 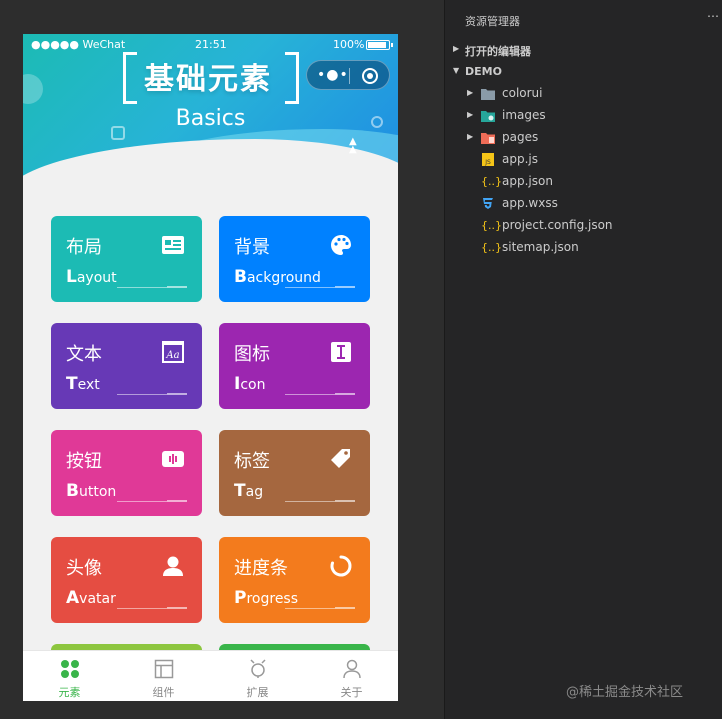 What do you see at coordinates (292, 78) in the screenshot?
I see `title-bracket-right` at bounding box center [292, 78].